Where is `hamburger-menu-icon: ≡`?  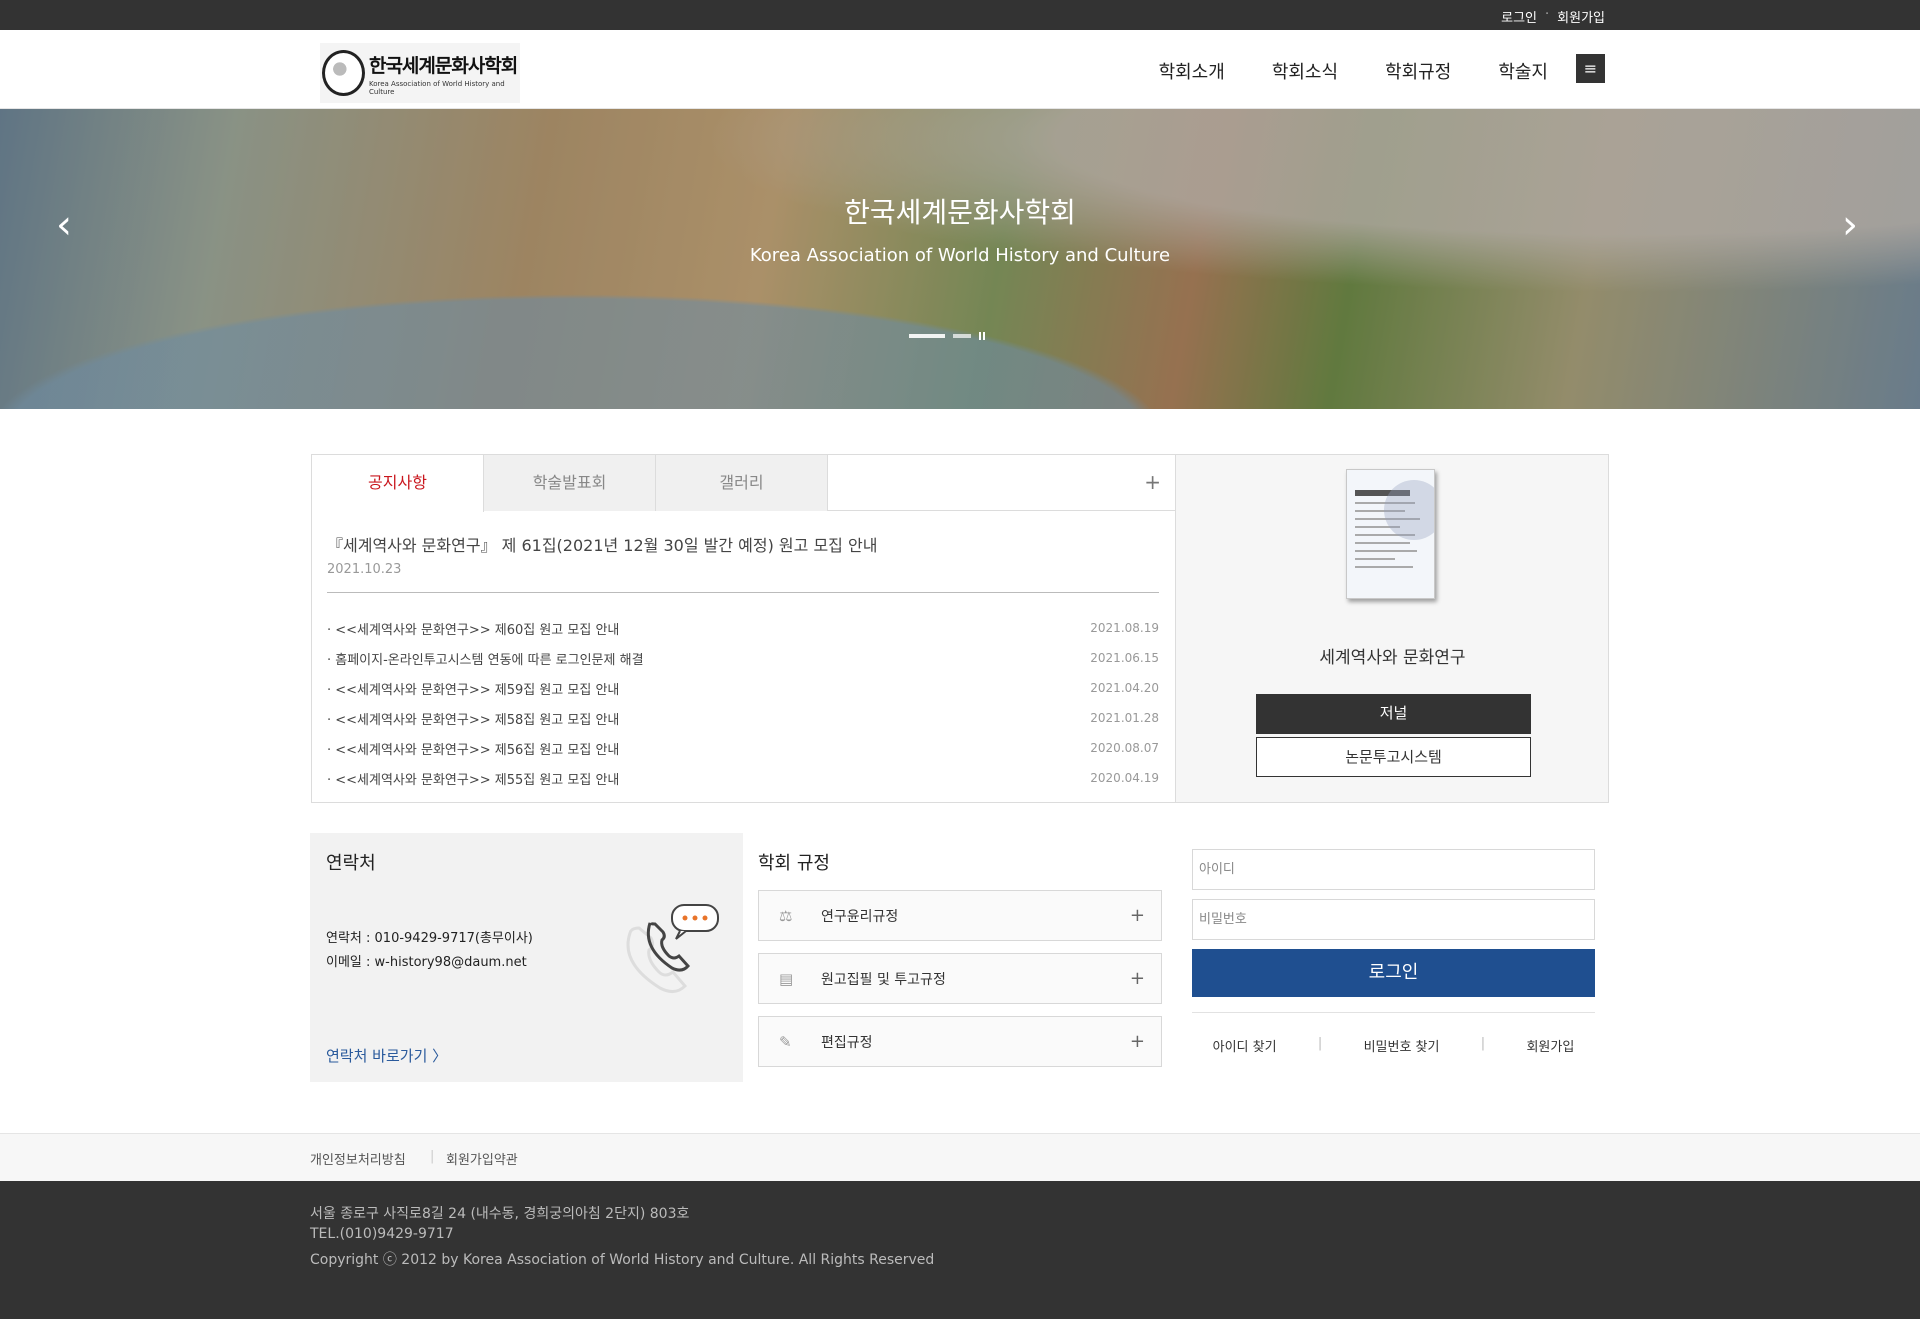 hamburger-menu-icon: ≡ is located at coordinates (1590, 68).